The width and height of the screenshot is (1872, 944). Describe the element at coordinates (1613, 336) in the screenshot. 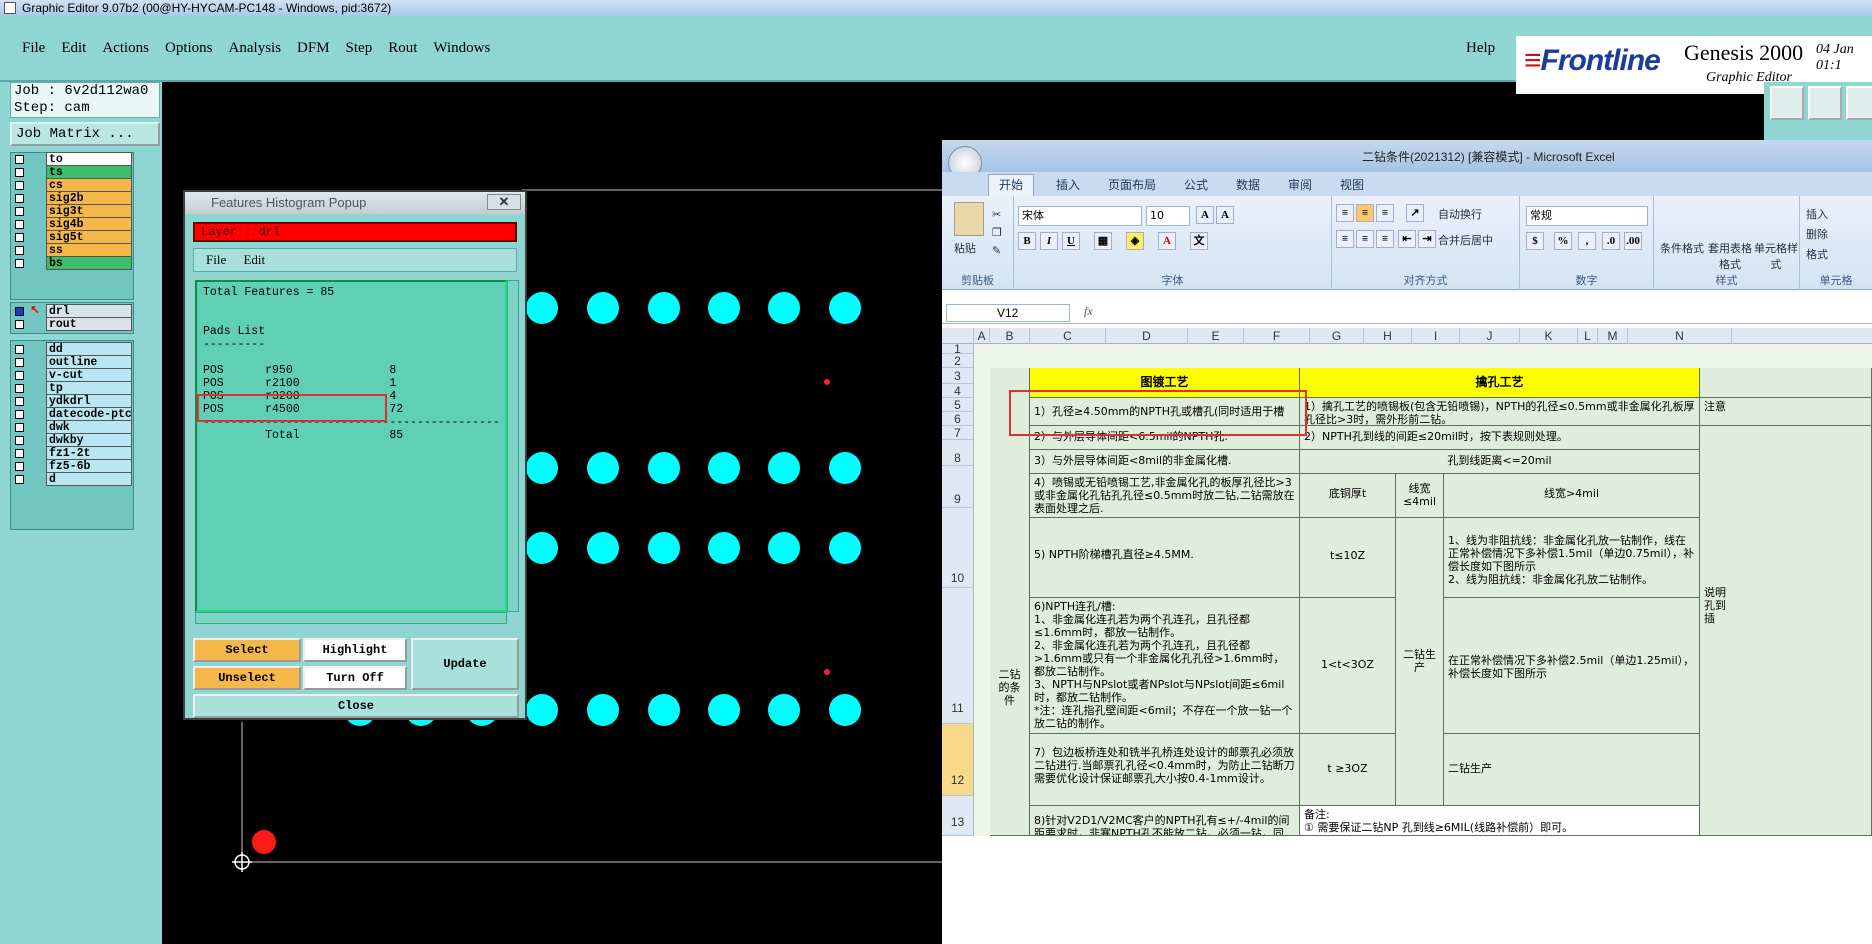

I see `column-header: M` at that location.